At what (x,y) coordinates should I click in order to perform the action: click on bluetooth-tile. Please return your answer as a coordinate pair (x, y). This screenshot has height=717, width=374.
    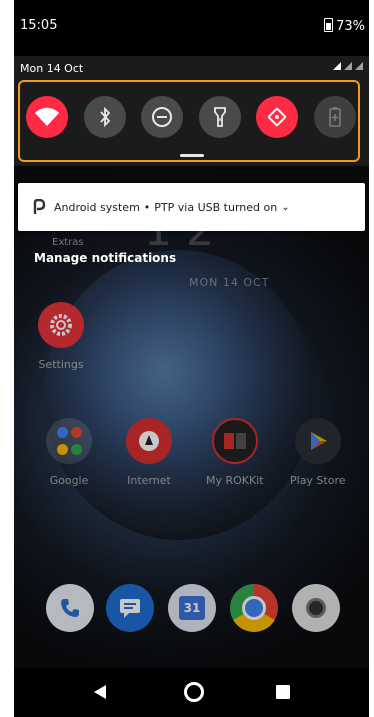
    Looking at the image, I should click on (104, 117).